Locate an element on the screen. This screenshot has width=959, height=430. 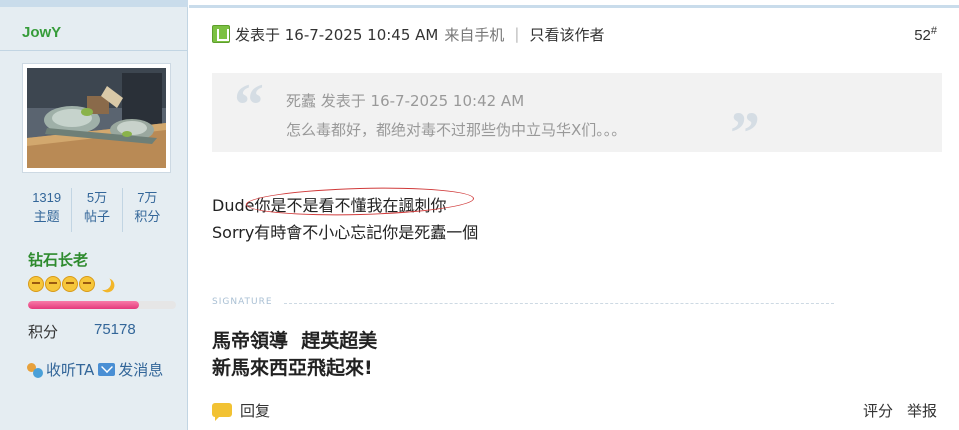
rank-progress-fill is located at coordinates (83, 305).